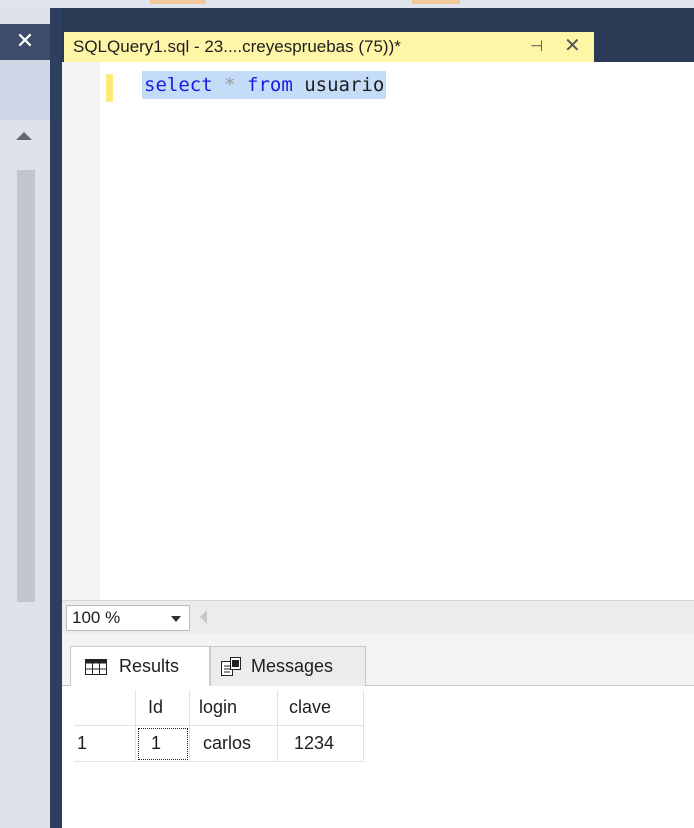 This screenshot has width=694, height=828. What do you see at coordinates (163, 744) in the screenshot?
I see `cell-id: 1` at bounding box center [163, 744].